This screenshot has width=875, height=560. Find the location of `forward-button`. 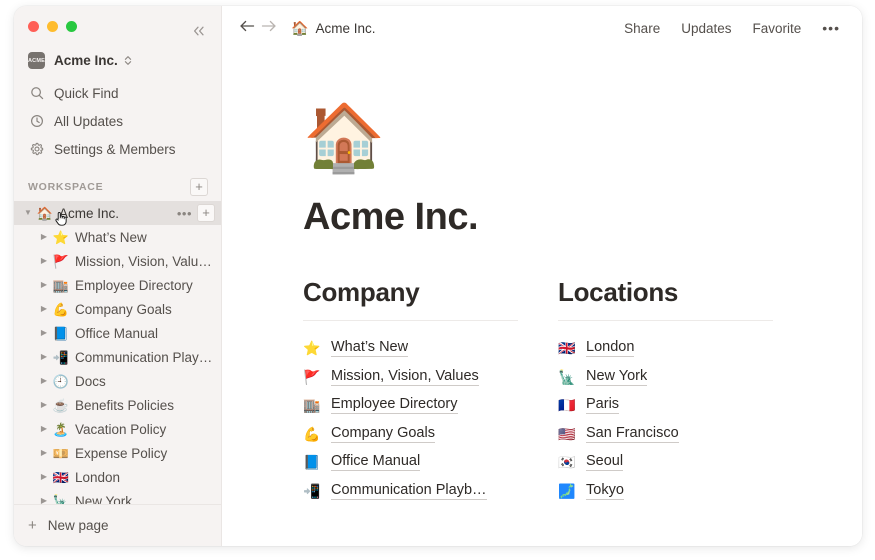

forward-button is located at coordinates (269, 28).